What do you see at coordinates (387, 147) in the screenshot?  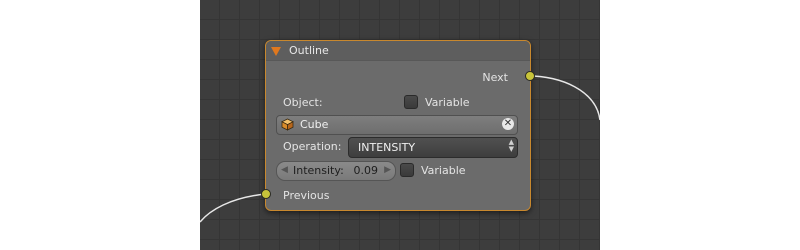 I see `operation-value: INTENSITY` at bounding box center [387, 147].